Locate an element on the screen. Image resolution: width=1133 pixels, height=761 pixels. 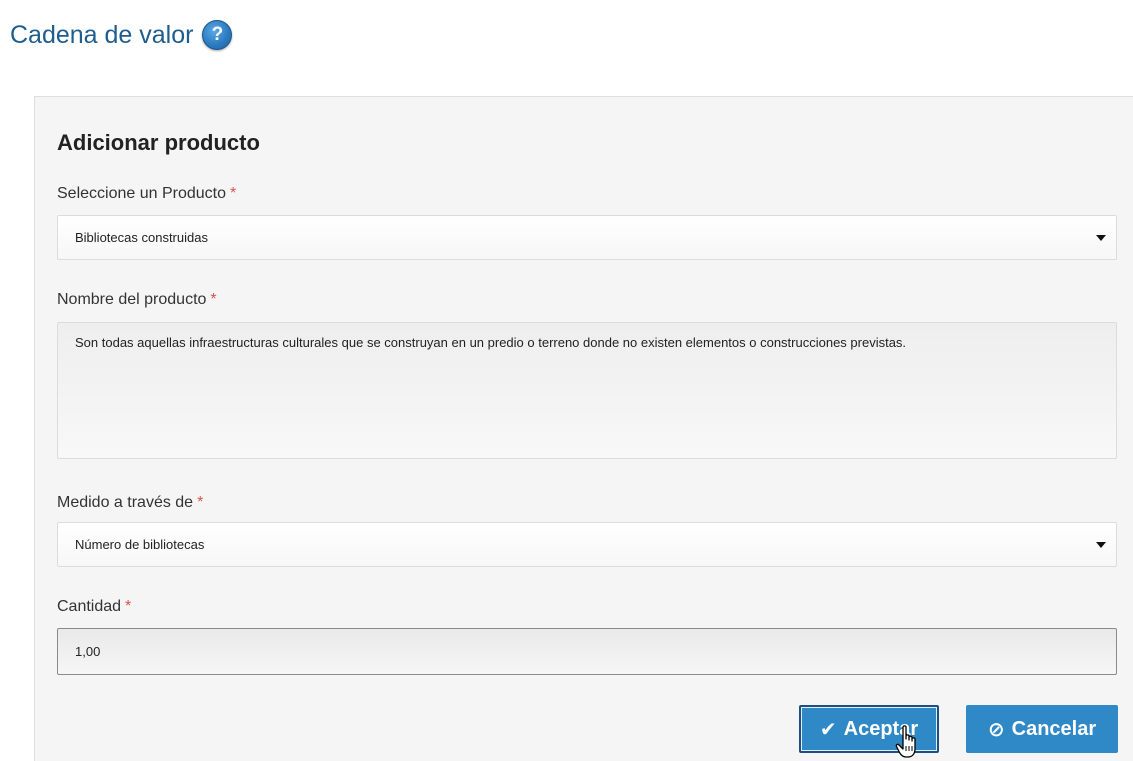
page-header: Cadena de valor ? is located at coordinates (121, 35).